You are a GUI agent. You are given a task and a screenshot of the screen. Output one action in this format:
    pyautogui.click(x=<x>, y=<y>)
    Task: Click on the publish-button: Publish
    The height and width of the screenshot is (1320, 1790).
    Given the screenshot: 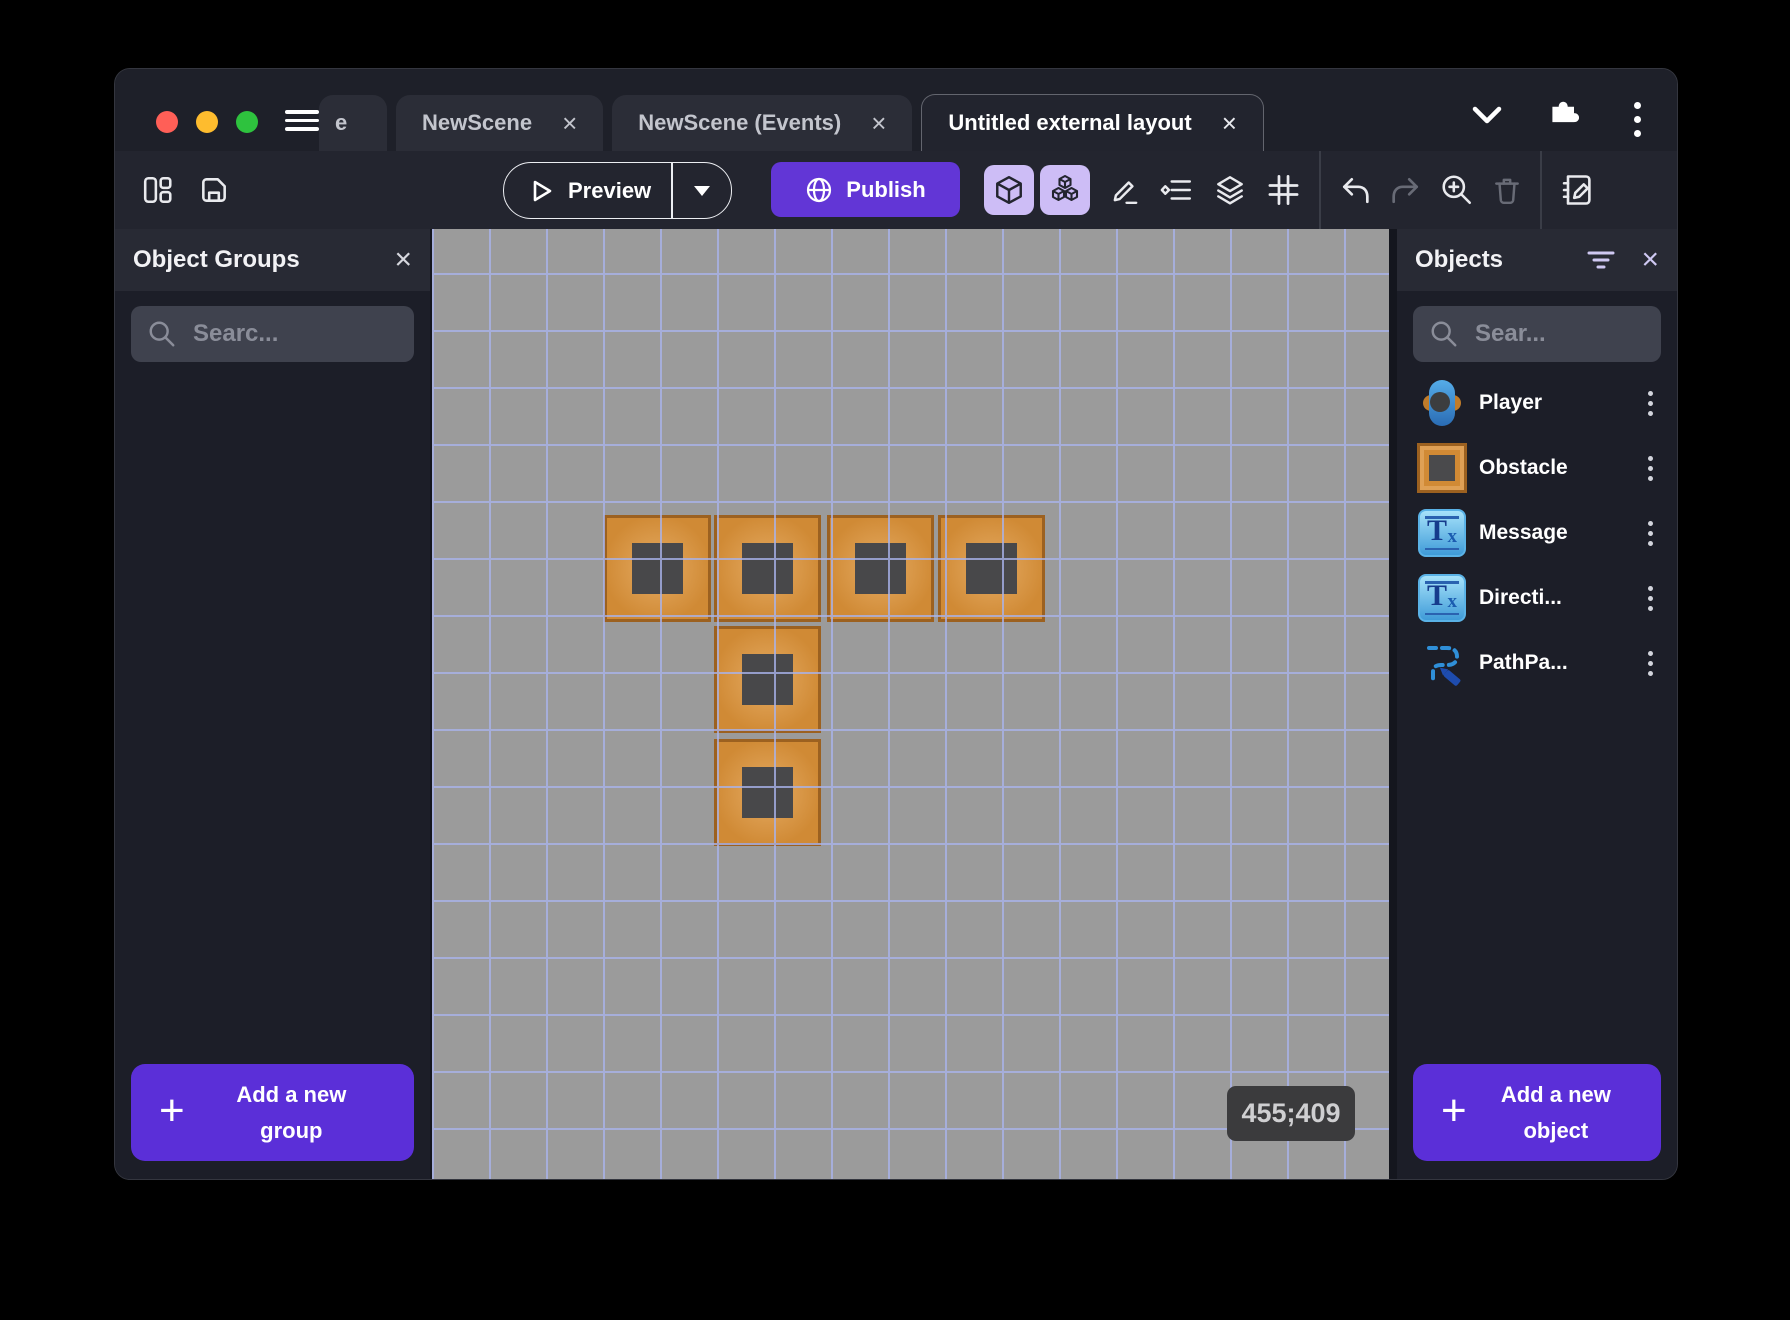 What is the action you would take?
    pyautogui.click(x=865, y=189)
    